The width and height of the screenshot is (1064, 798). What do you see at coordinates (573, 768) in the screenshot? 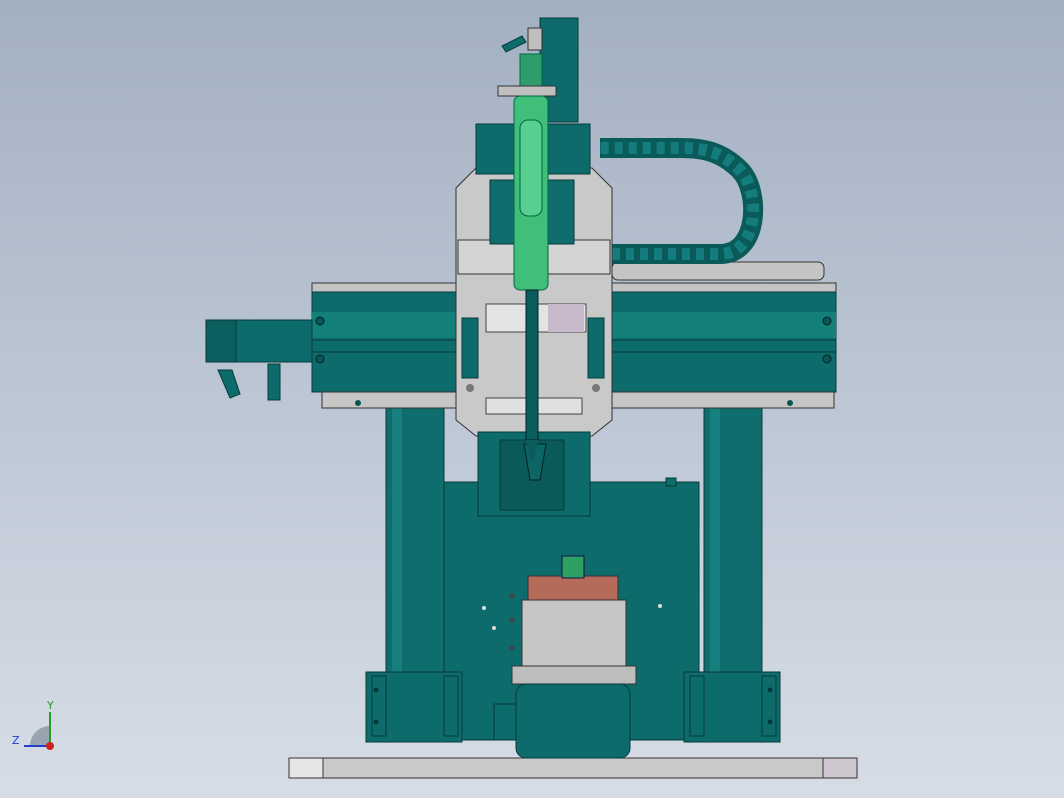
I see `base-plate` at bounding box center [573, 768].